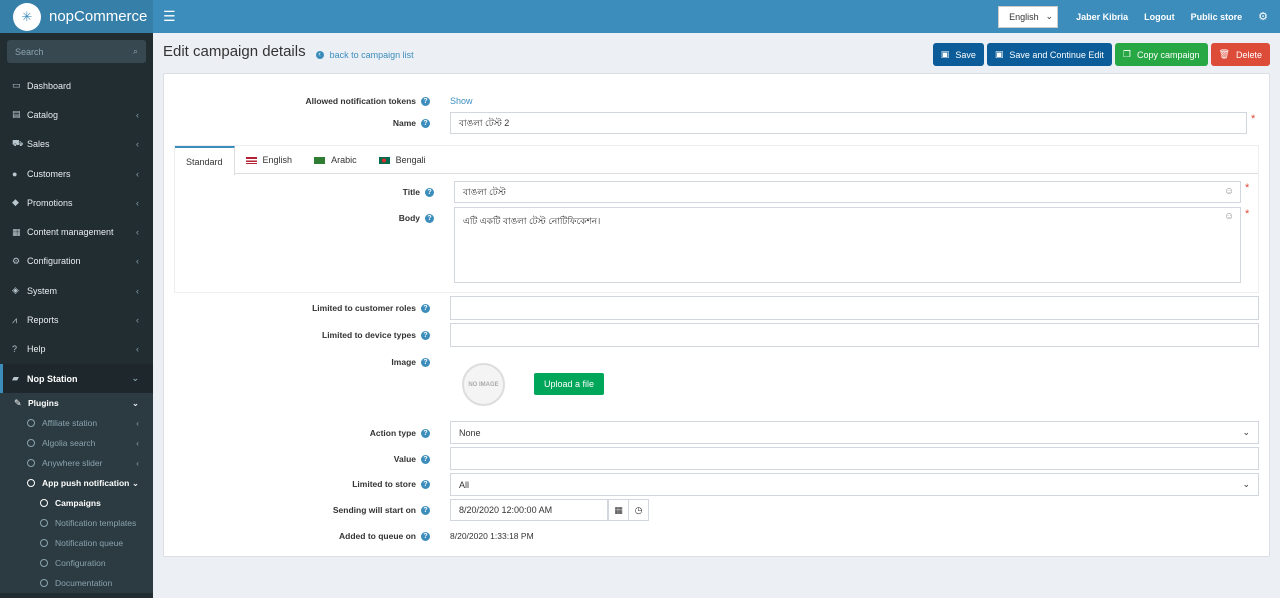 The image size is (1280, 598). Describe the element at coordinates (1126, 54) in the screenshot. I see `copy-icon: ❐` at that location.